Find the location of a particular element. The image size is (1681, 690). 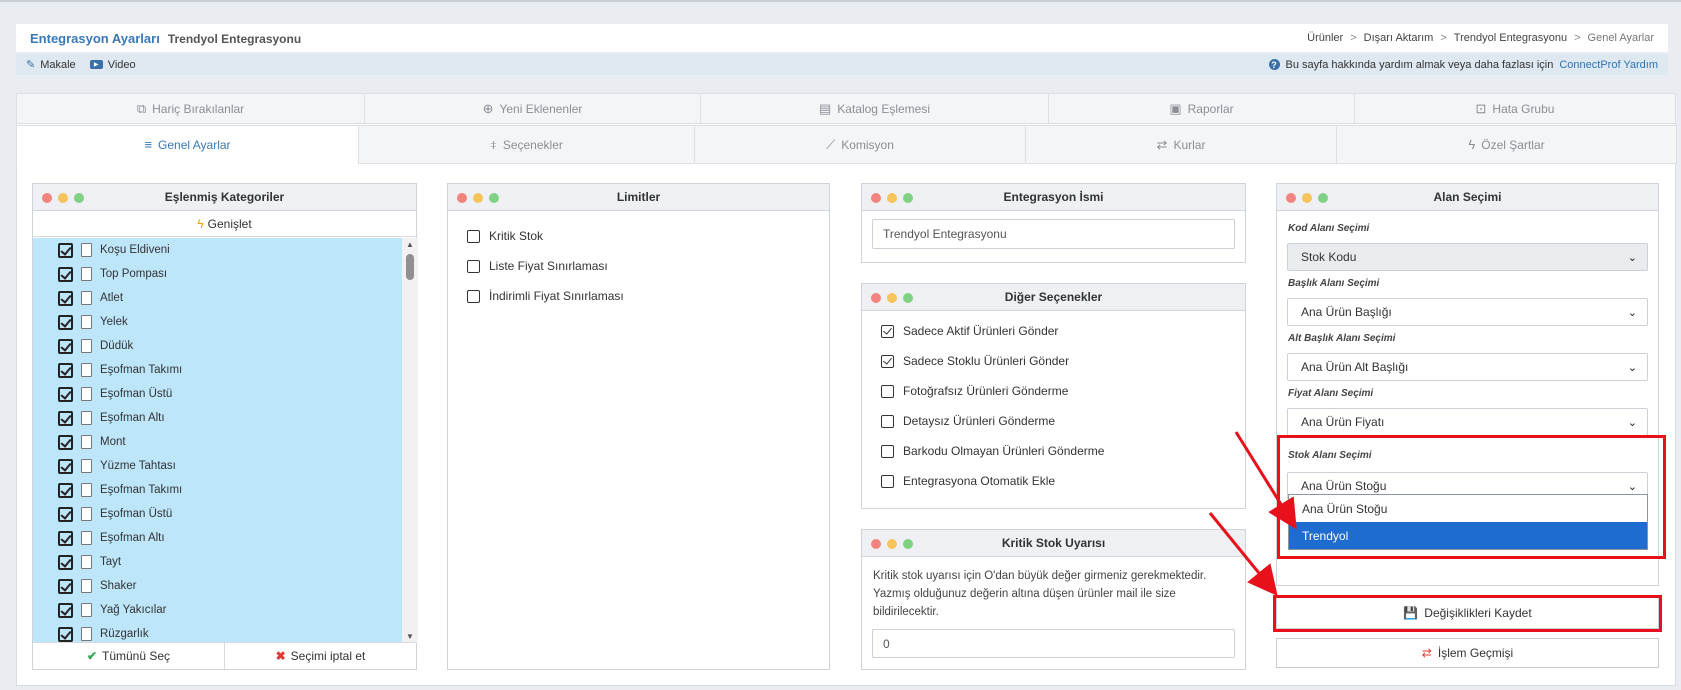

annotation-arrows is located at coordinates (1252, 513).